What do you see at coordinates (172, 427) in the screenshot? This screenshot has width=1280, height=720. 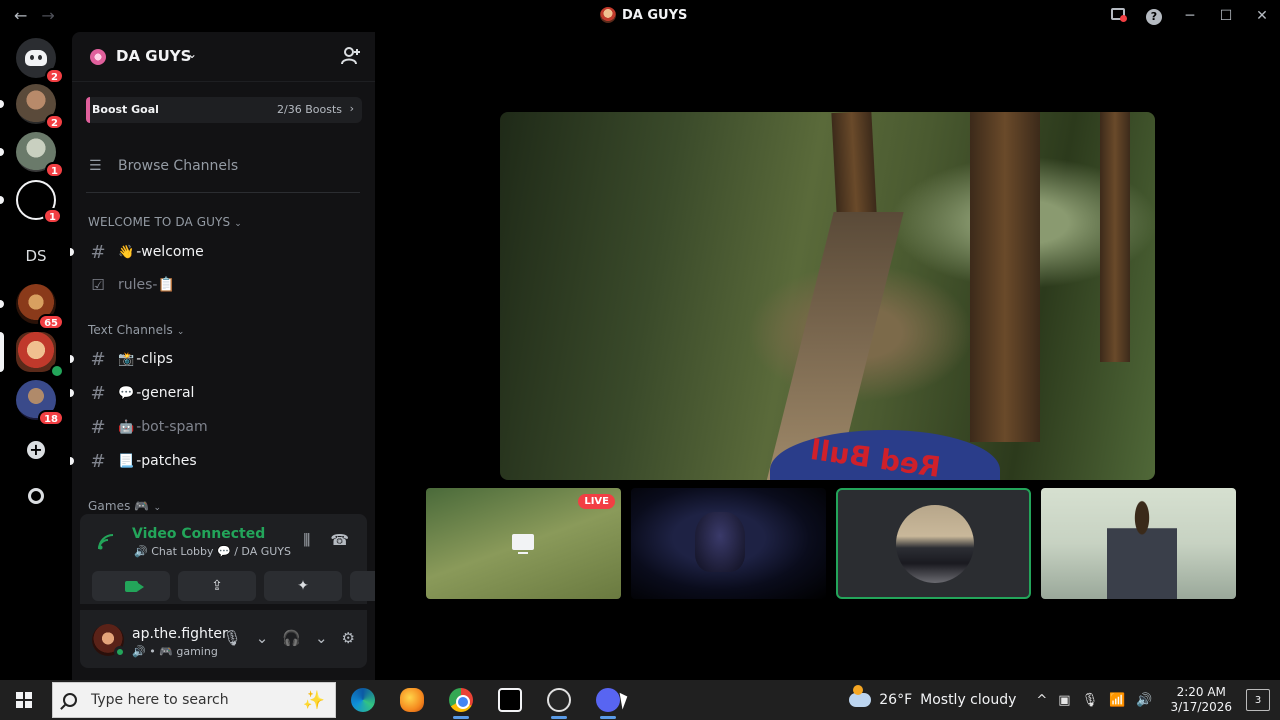 I see `channel-name: -bot-spam` at bounding box center [172, 427].